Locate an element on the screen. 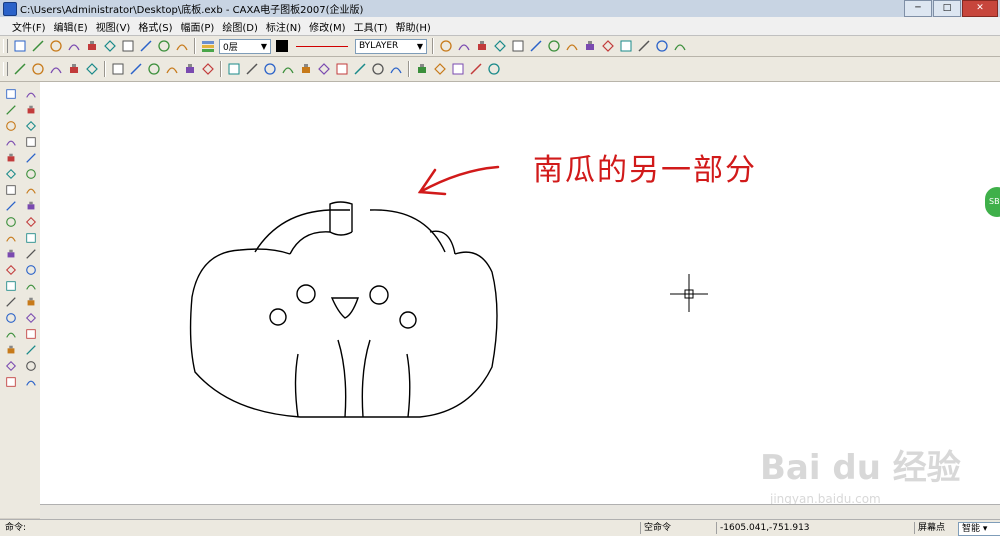  snap-mode: 屏幕点 is located at coordinates (936, 528).